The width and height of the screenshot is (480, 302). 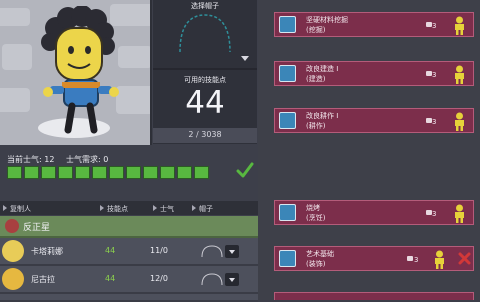 I want to click on experience-bar: 2 / 3038, so click(x=205, y=135).